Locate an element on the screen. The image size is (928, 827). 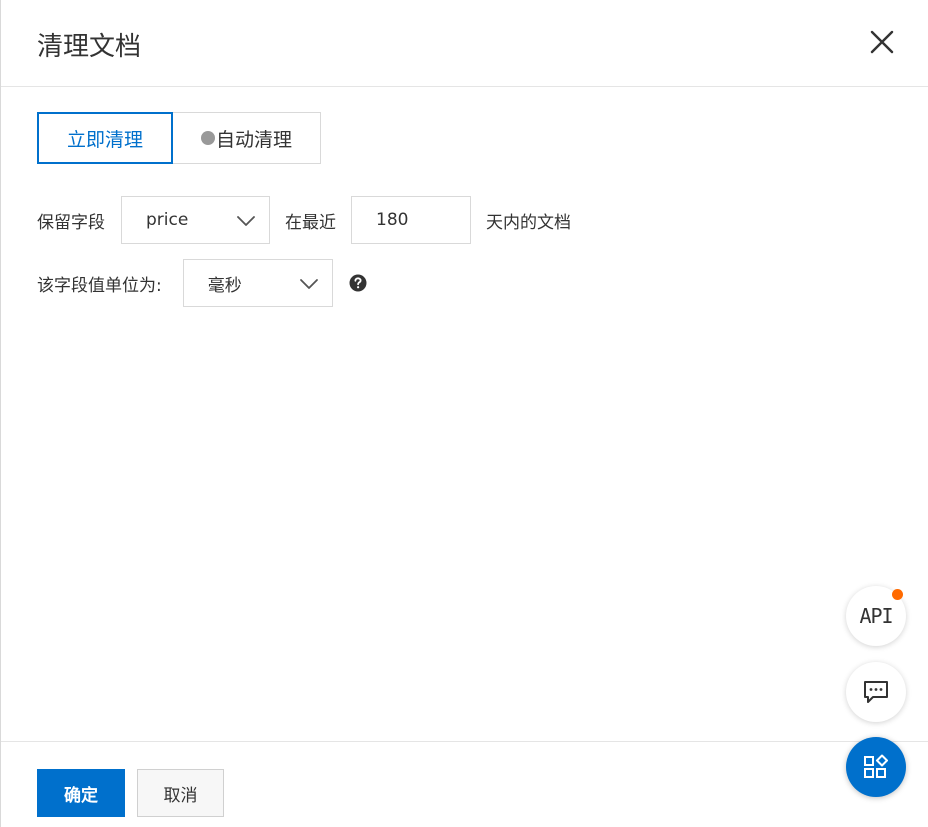
chat-icon is located at coordinates (876, 692).